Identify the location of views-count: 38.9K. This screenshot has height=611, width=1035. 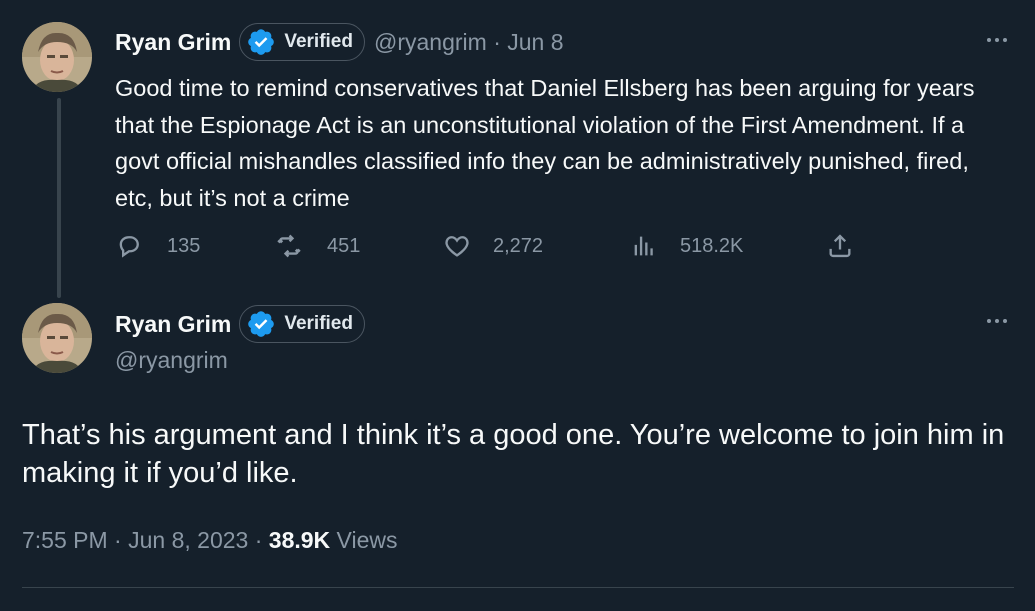
(299, 540).